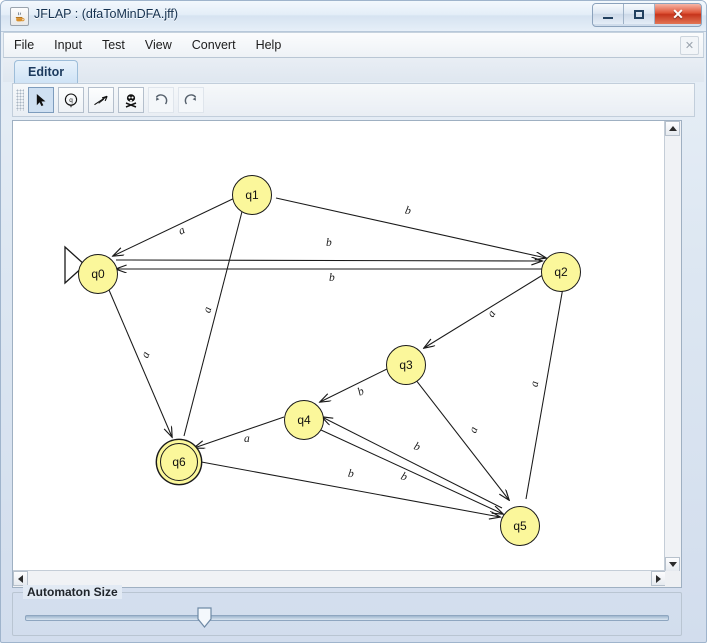 This screenshot has width=707, height=643. What do you see at coordinates (608, 17) in the screenshot?
I see `minimize-icon` at bounding box center [608, 17].